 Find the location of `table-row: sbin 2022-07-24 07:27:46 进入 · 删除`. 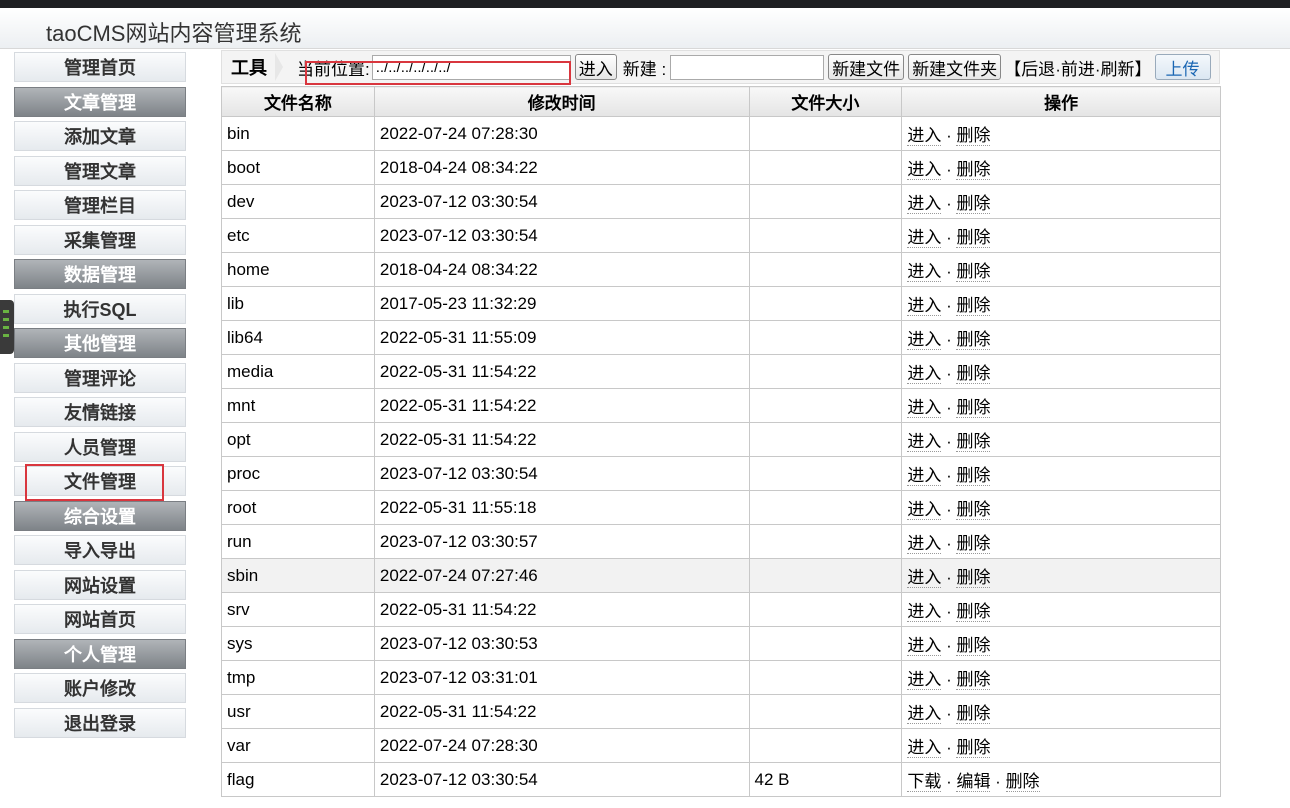

table-row: sbin 2022-07-24 07:27:46 进入 · 删除 is located at coordinates (721, 575).